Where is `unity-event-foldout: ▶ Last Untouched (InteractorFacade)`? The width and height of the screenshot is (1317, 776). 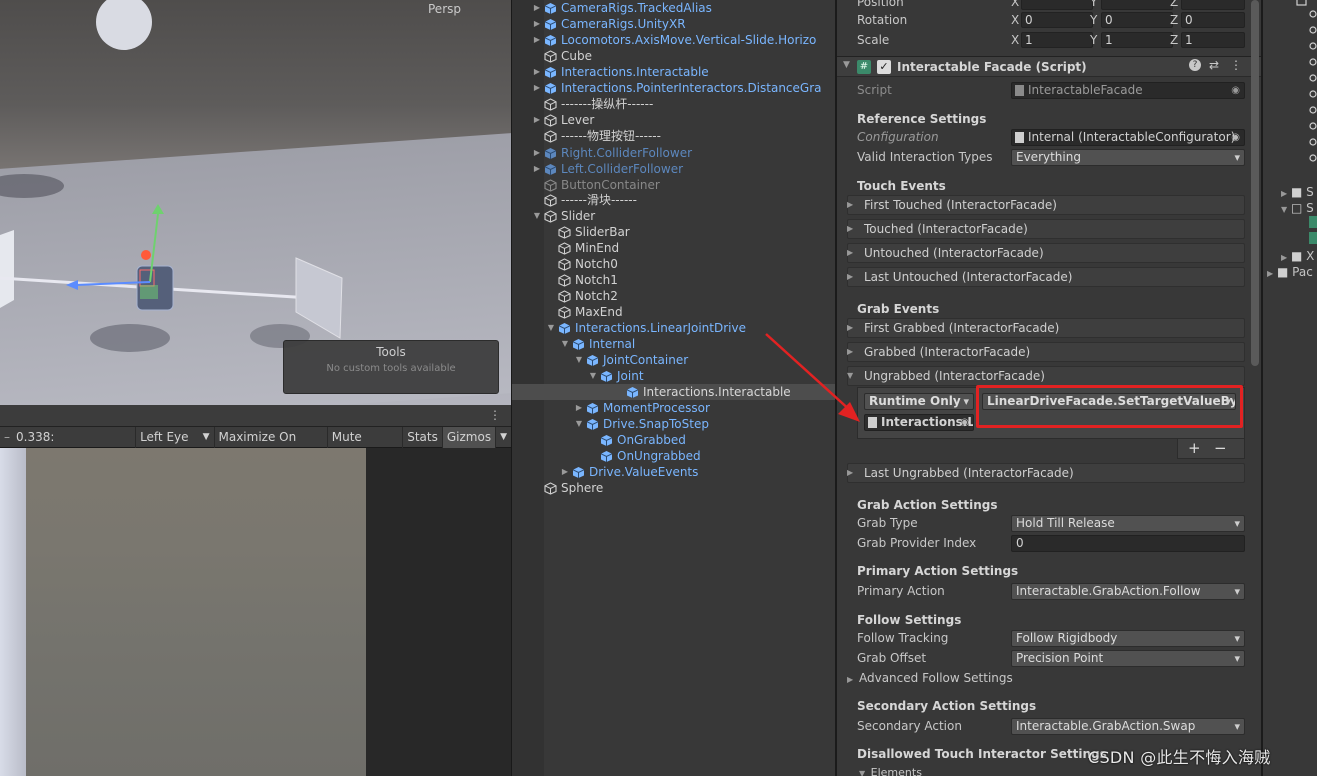 unity-event-foldout: ▶ Last Untouched (InteractorFacade) is located at coordinates (1046, 277).